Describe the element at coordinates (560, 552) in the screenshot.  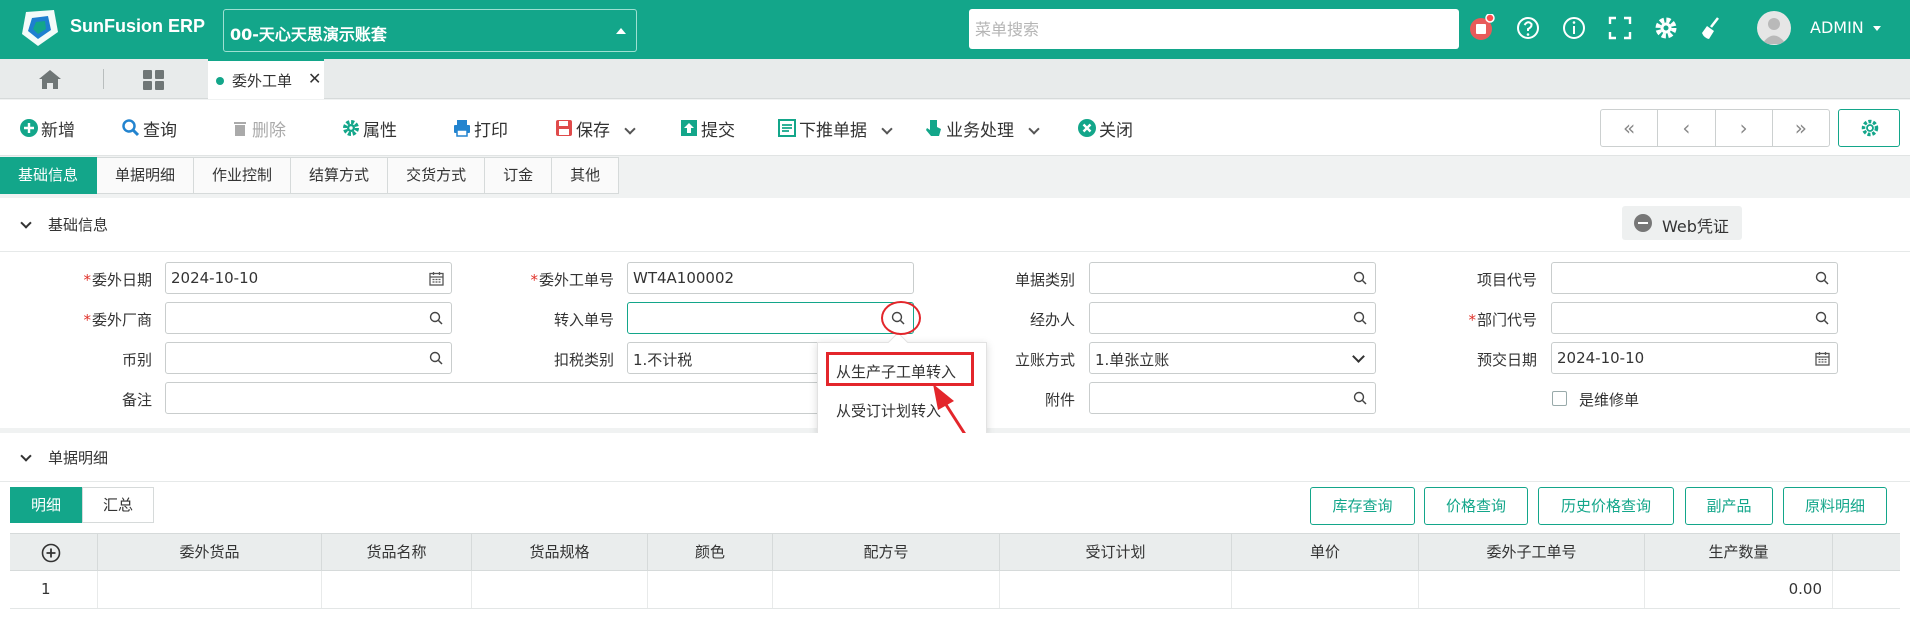
I see `col-header-item-spec: 货品规格` at that location.